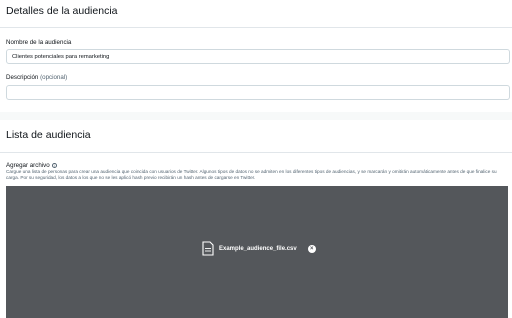  What do you see at coordinates (61, 56) in the screenshot?
I see `audience-name-value: Clientes potenciales para remarketing` at bounding box center [61, 56].